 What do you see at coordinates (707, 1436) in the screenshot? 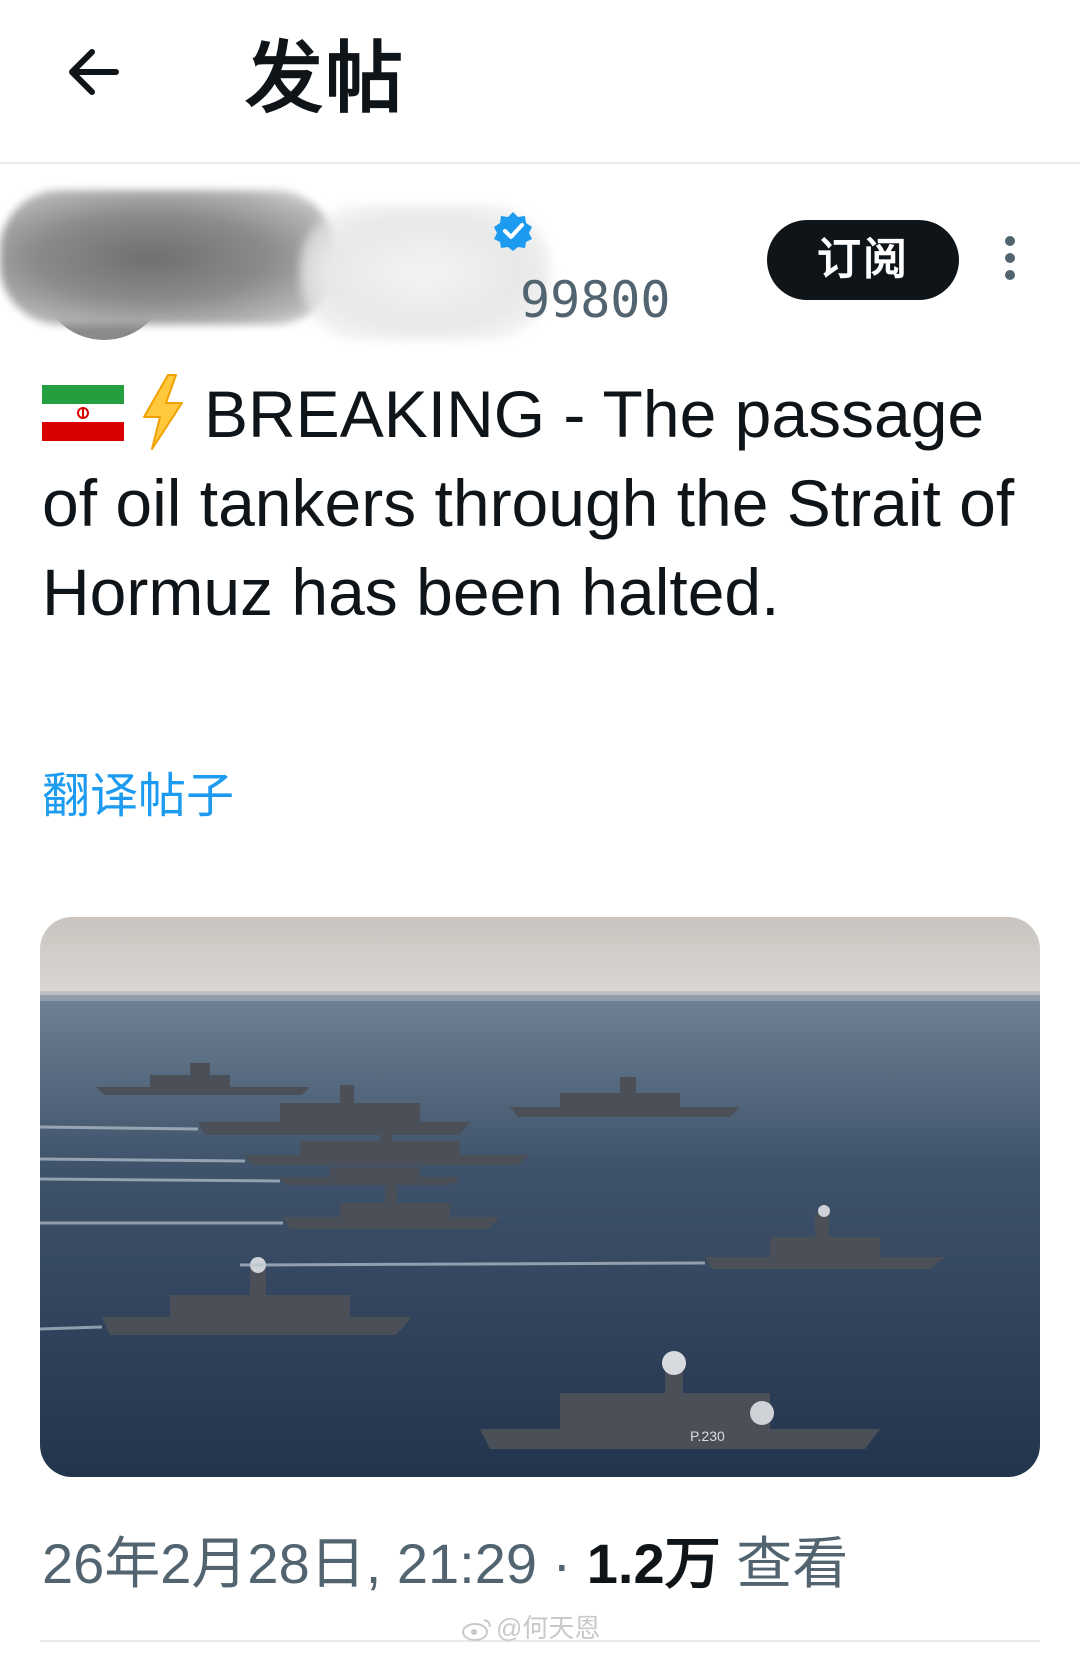
I see `hull-marking: P.230` at bounding box center [707, 1436].